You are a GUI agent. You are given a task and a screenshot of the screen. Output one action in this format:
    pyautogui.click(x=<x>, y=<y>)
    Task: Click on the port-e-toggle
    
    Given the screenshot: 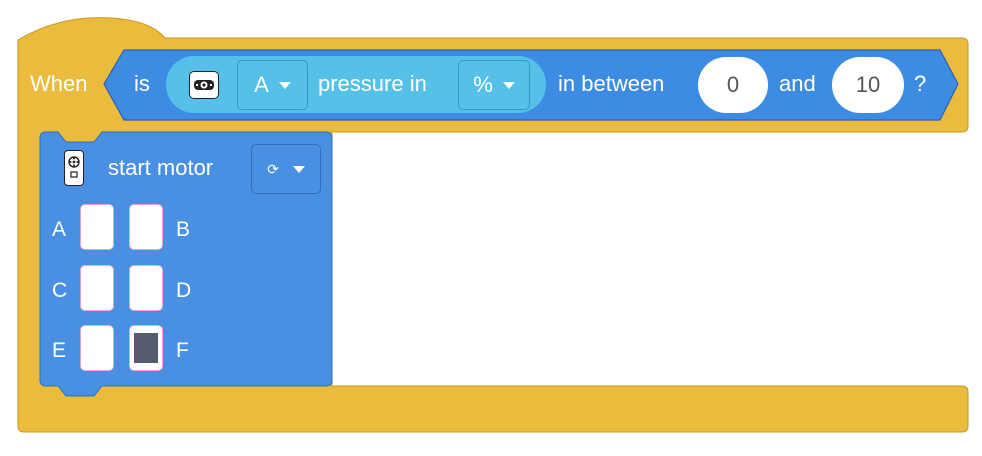 What is the action you would take?
    pyautogui.click(x=97, y=348)
    